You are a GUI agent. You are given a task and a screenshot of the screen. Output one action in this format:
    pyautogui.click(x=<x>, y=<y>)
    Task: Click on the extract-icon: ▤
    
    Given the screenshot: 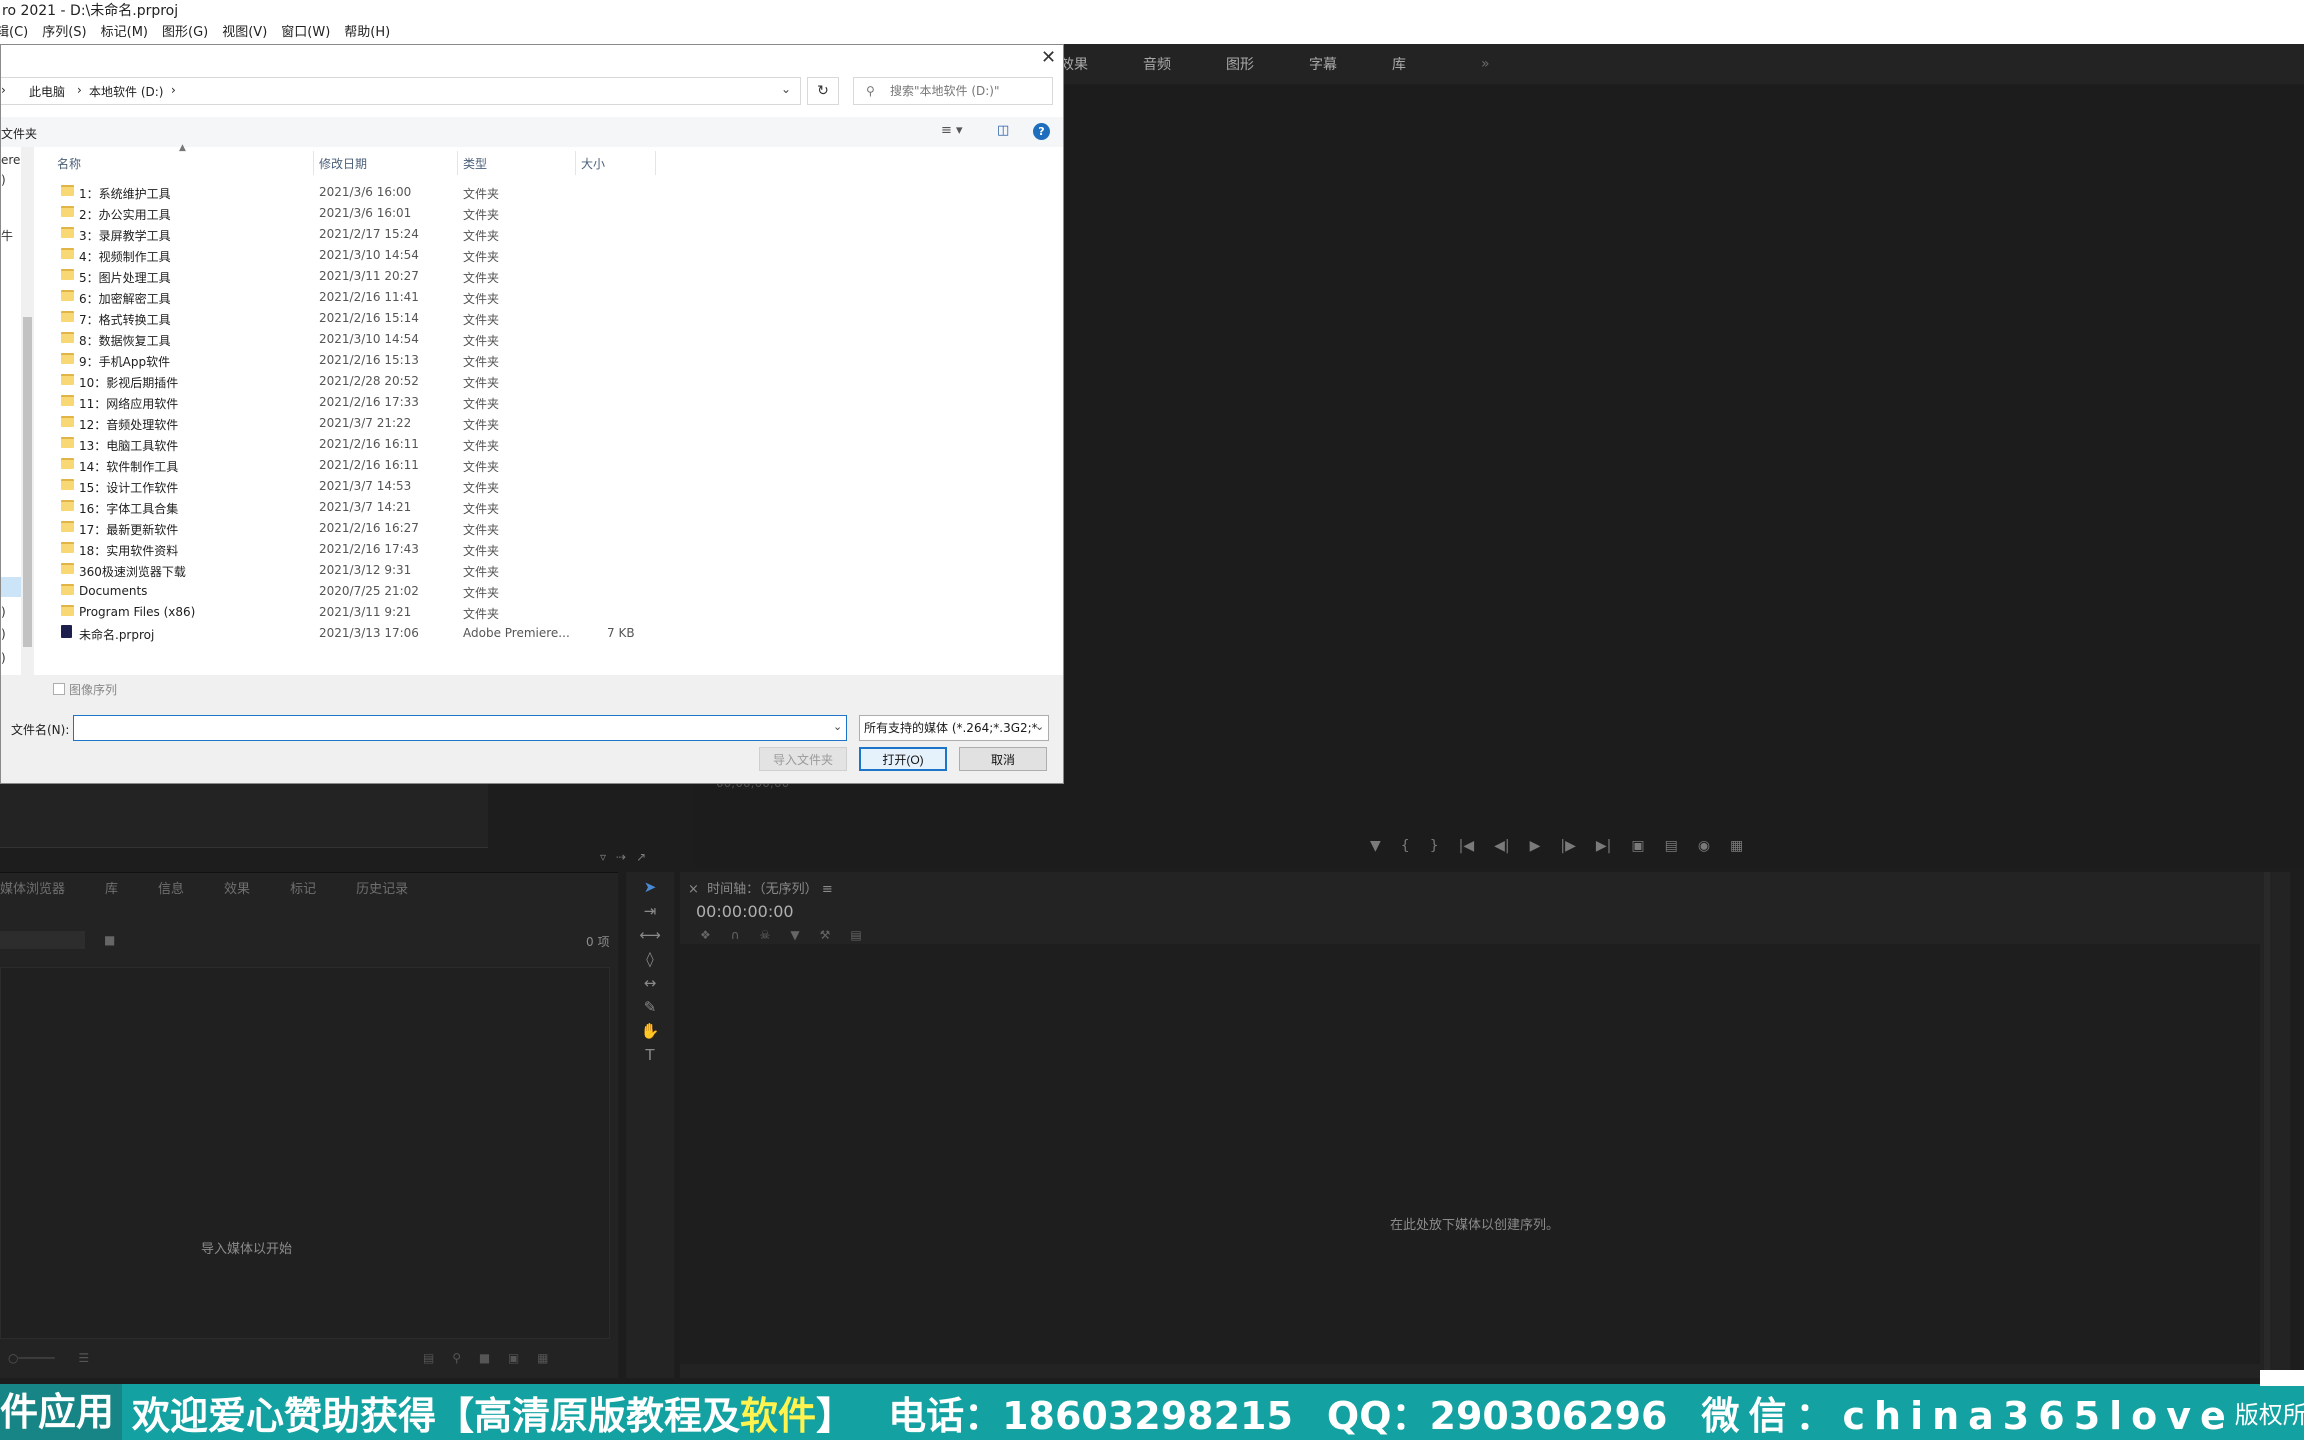 What is the action you would take?
    pyautogui.click(x=1671, y=846)
    